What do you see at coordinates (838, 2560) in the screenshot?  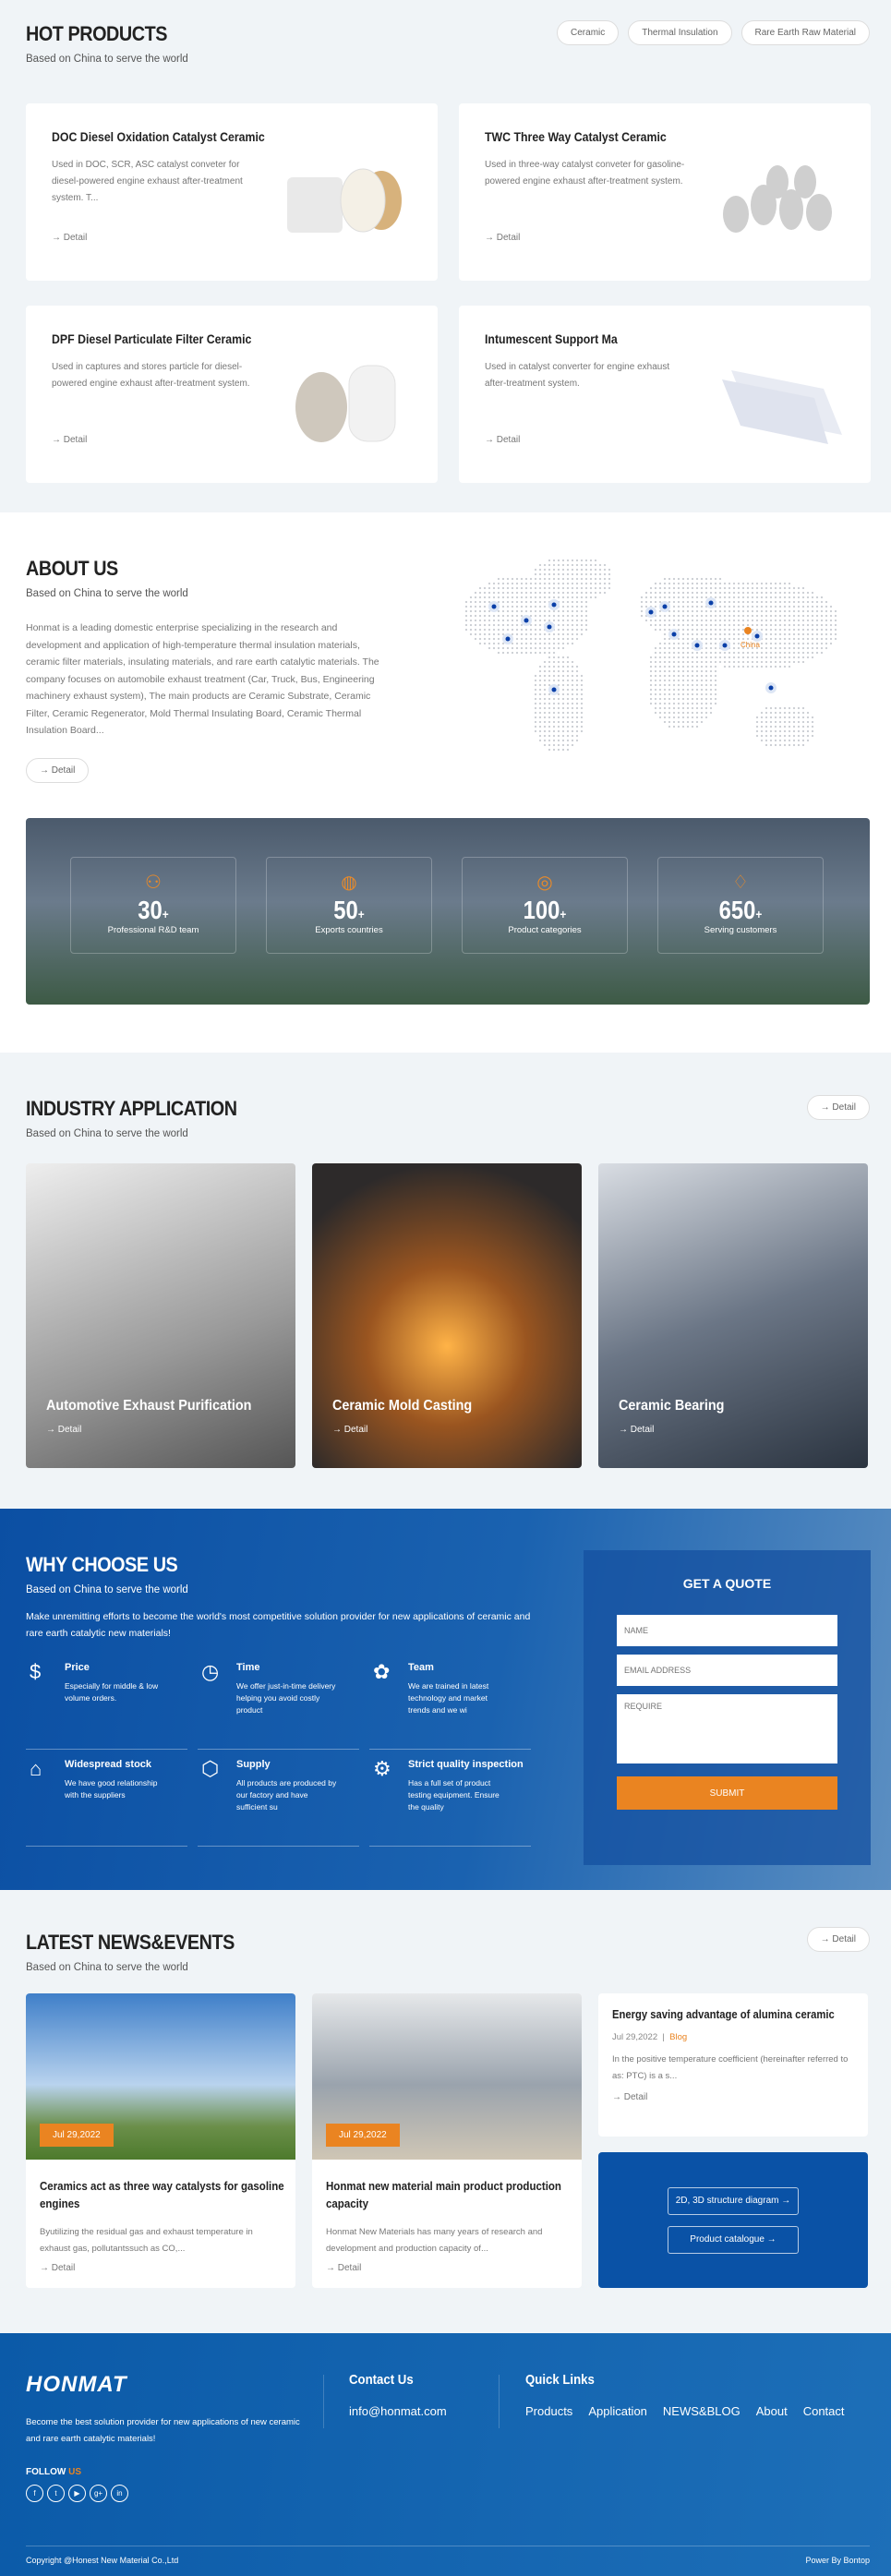 I see `powered-by: Power By Bontop` at bounding box center [838, 2560].